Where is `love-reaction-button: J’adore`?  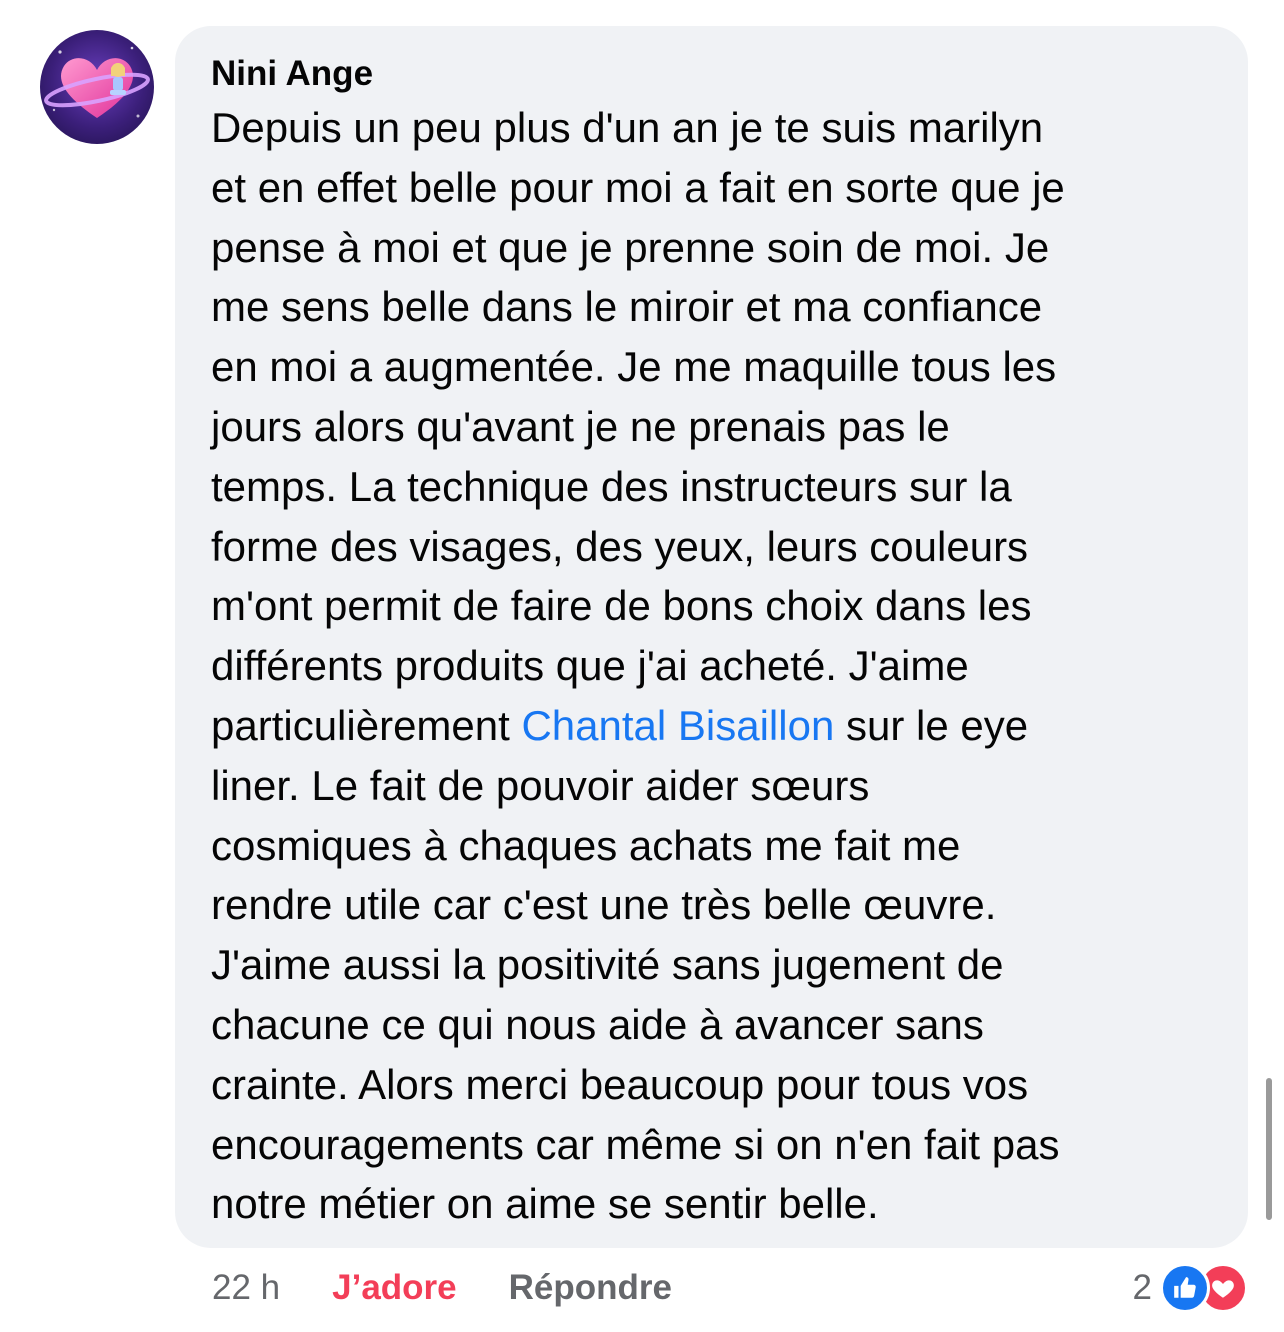
love-reaction-button: J’adore is located at coordinates (394, 1288).